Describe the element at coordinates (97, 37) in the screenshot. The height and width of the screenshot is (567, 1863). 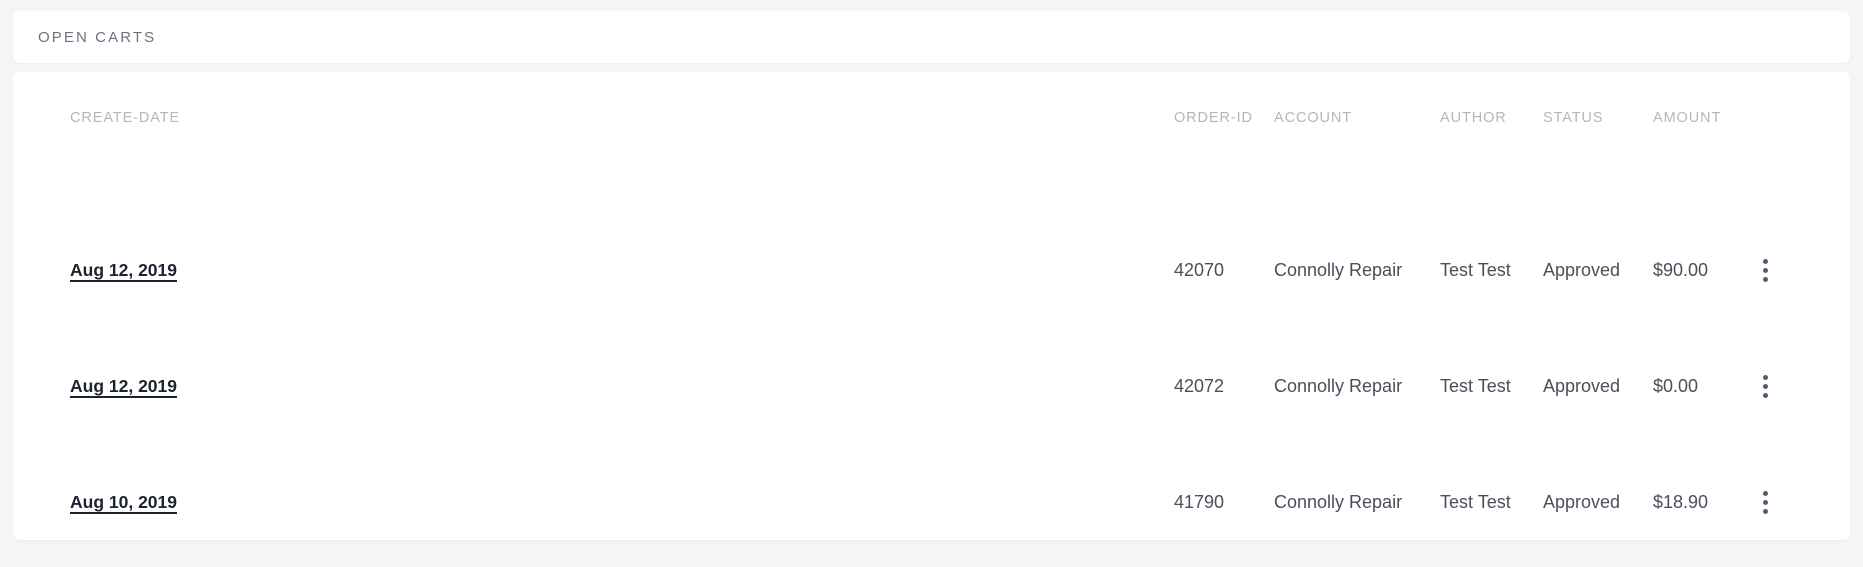
I see `page-title: OPEN CARTS` at that location.